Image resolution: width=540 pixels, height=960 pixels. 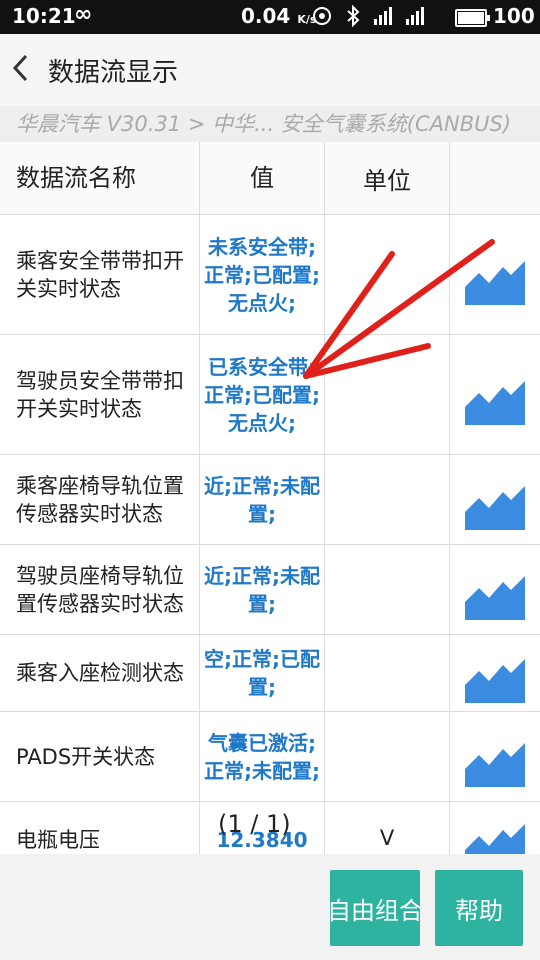 What do you see at coordinates (495, 178) in the screenshot?
I see `column-header-chart` at bounding box center [495, 178].